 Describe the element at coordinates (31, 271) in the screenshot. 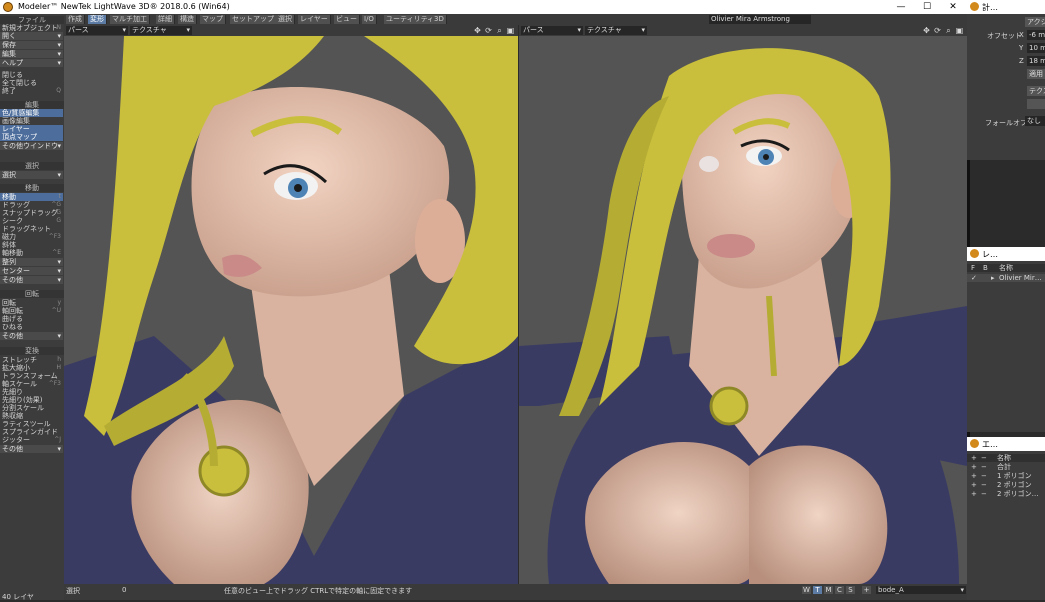

I see `center-dropdown: センター` at that location.